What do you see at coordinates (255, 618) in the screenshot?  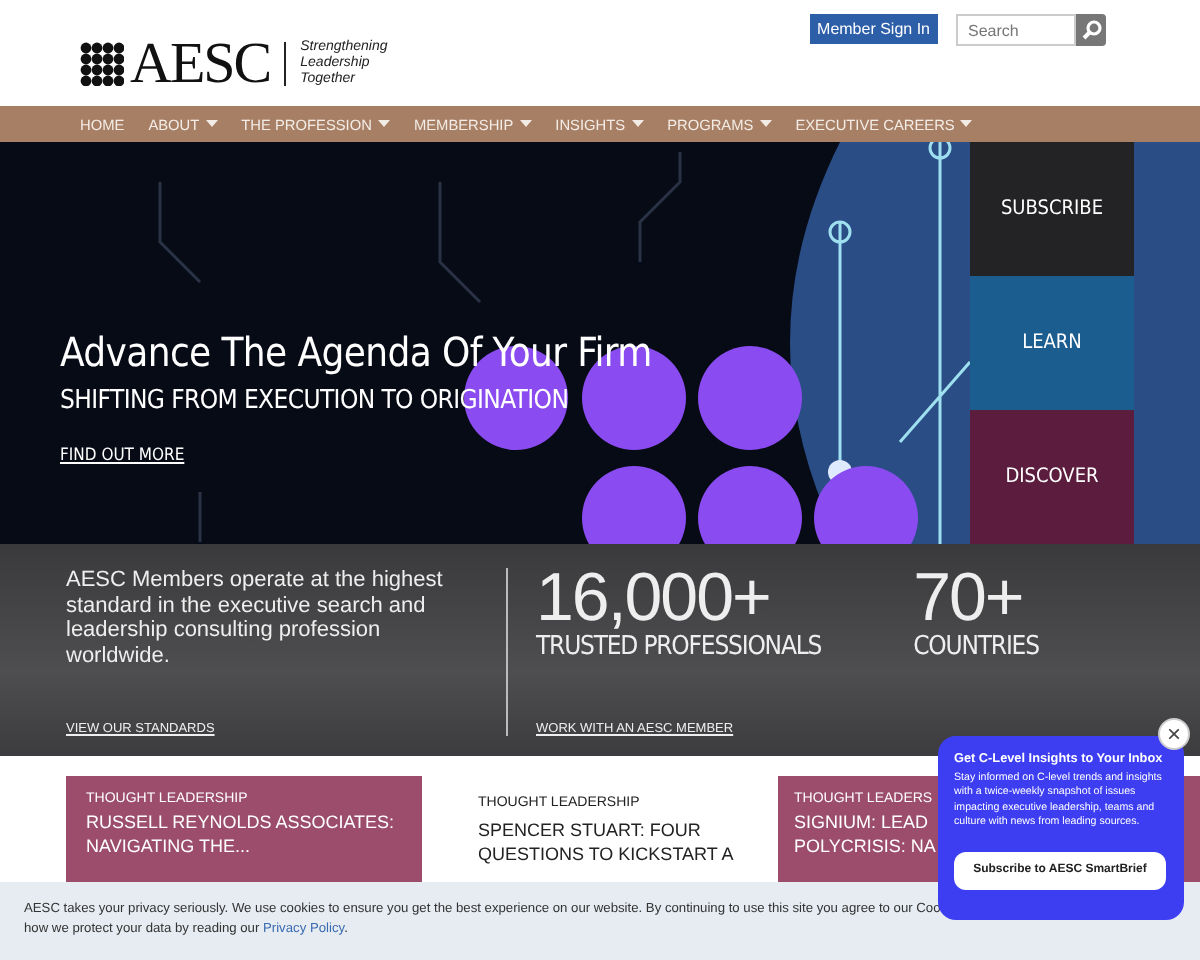 I see `intro-text: AESC Members operate at the highest standard in the executive search and leadership consulting profession worldwide.` at bounding box center [255, 618].